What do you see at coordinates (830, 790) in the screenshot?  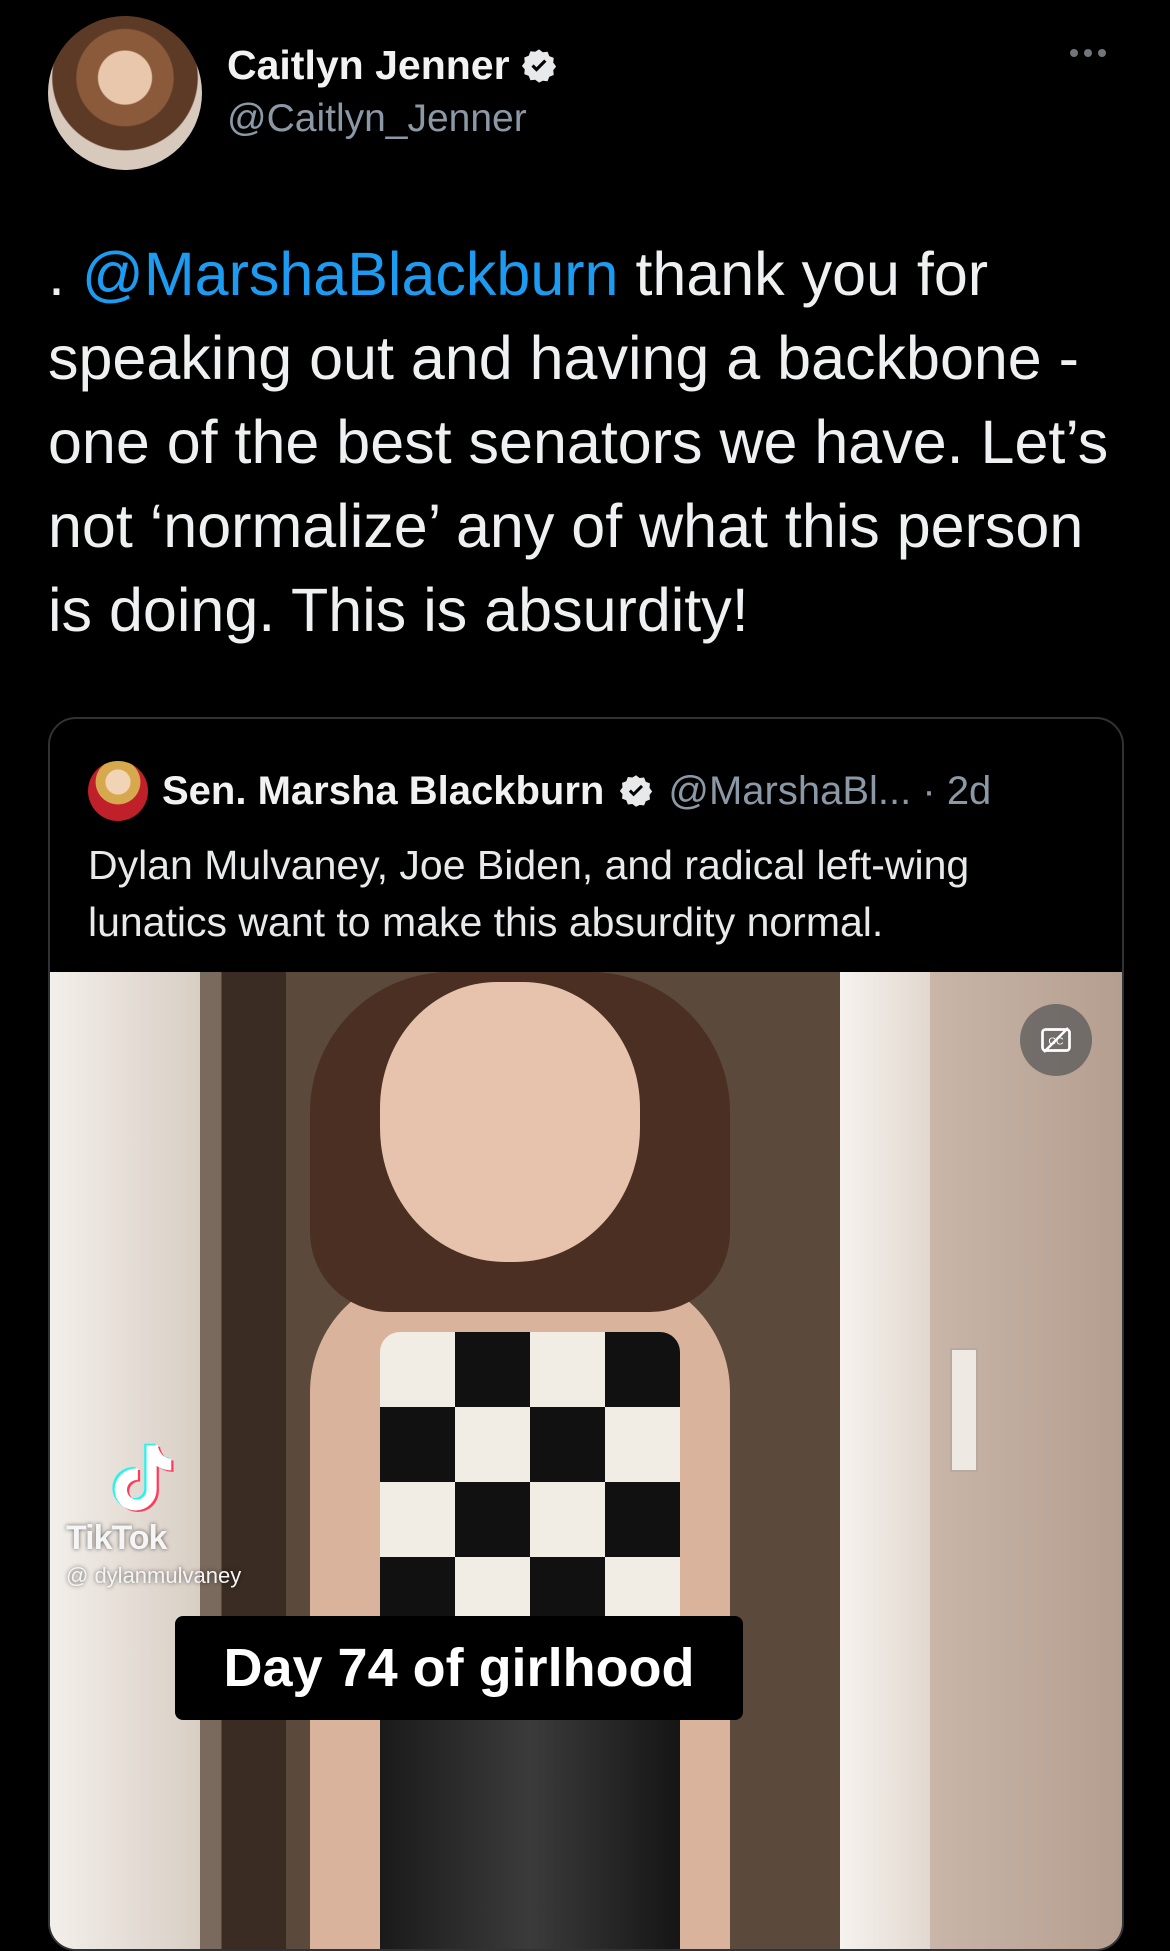 I see `quoted-handle-and-time: @MarshaBl... · 2d` at bounding box center [830, 790].